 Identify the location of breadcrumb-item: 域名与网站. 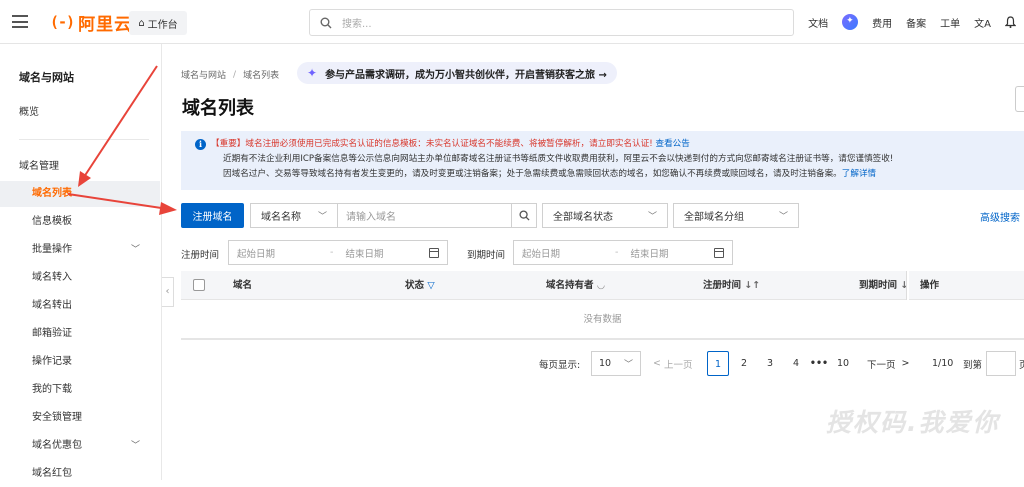
(203, 74).